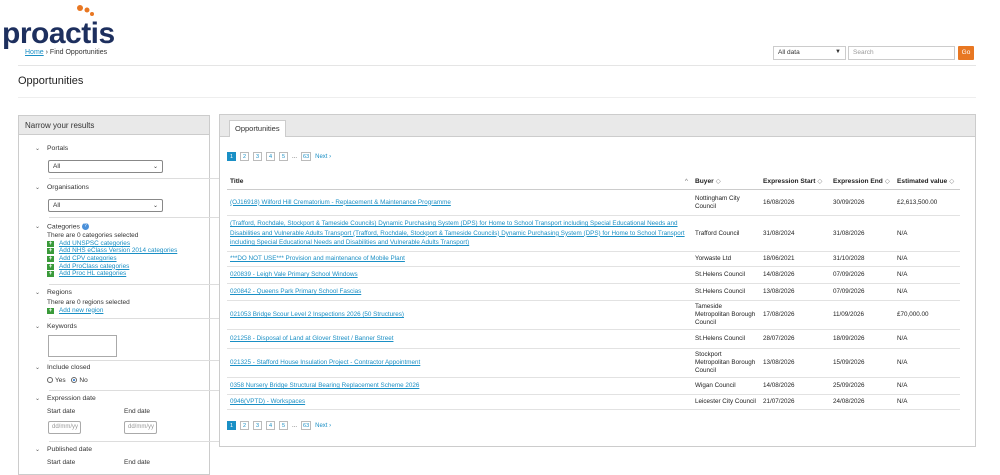 The height and width of the screenshot is (475, 1000). I want to click on add-proclass-row: + Add ProClass categories, so click(124, 267).